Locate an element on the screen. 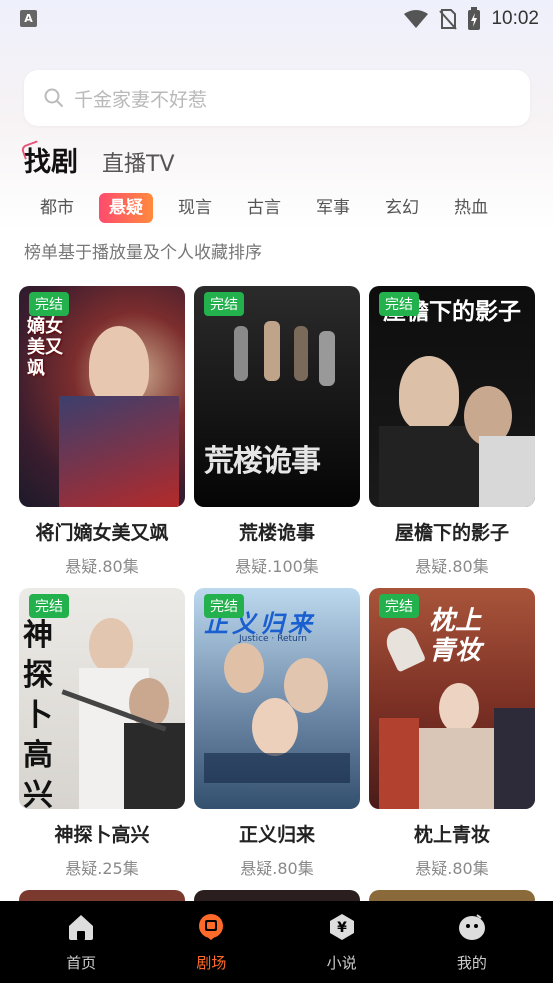 This screenshot has width=553, height=983. drama-poster: 完结 枕上青妆 is located at coordinates (452, 698).